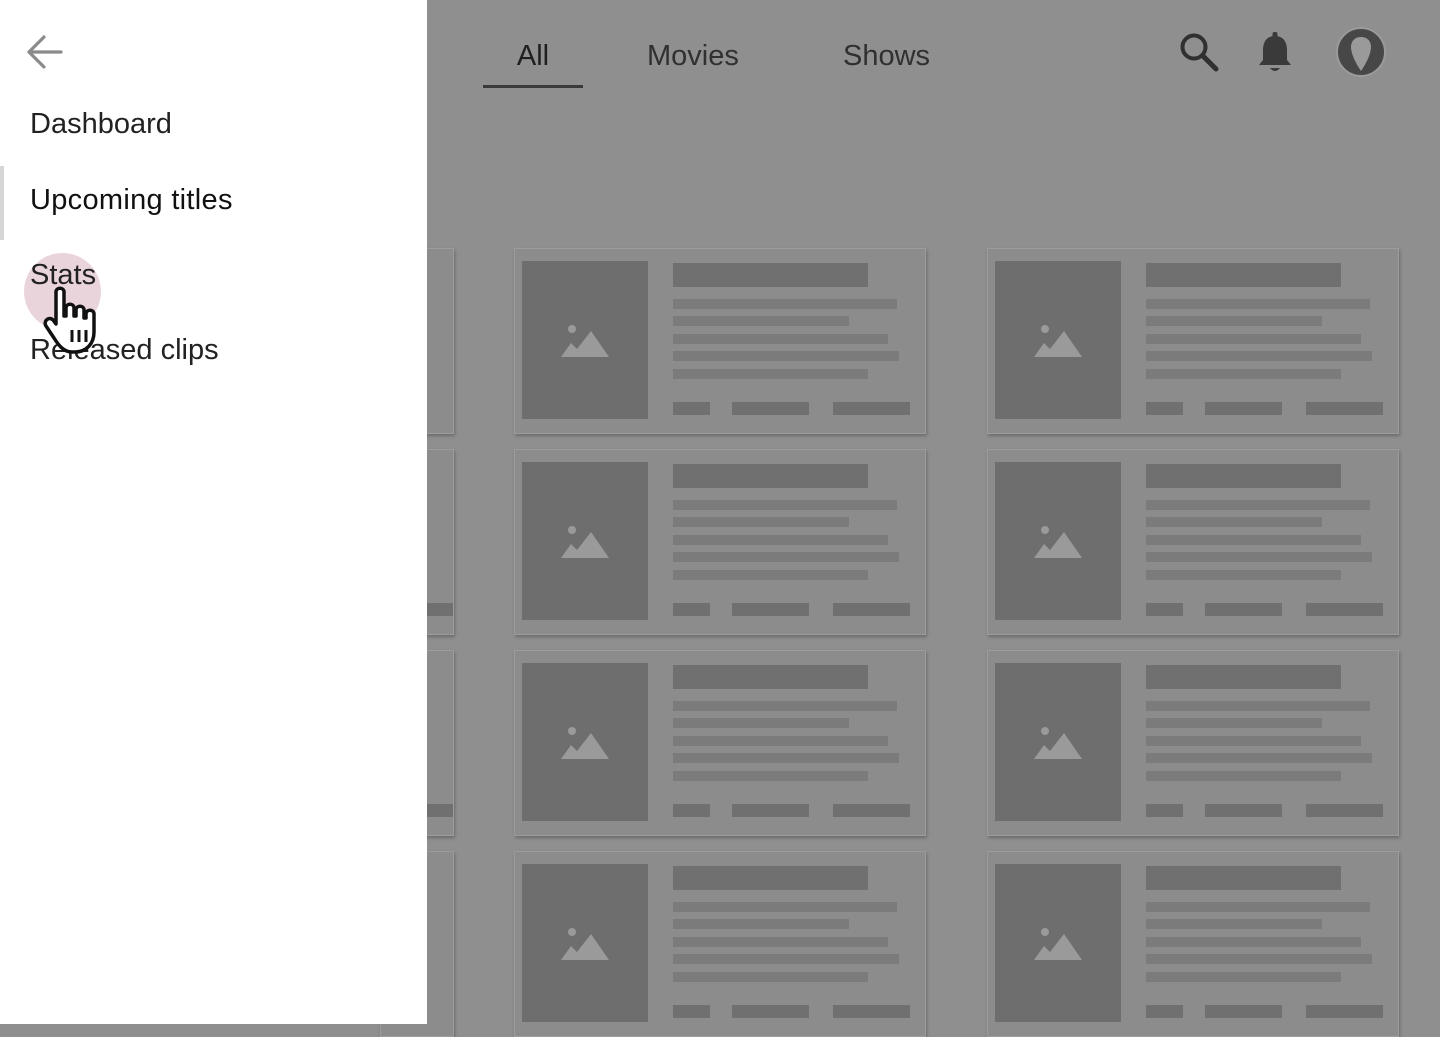  I want to click on drawer-item-released-clips: Released clips, so click(213, 353).